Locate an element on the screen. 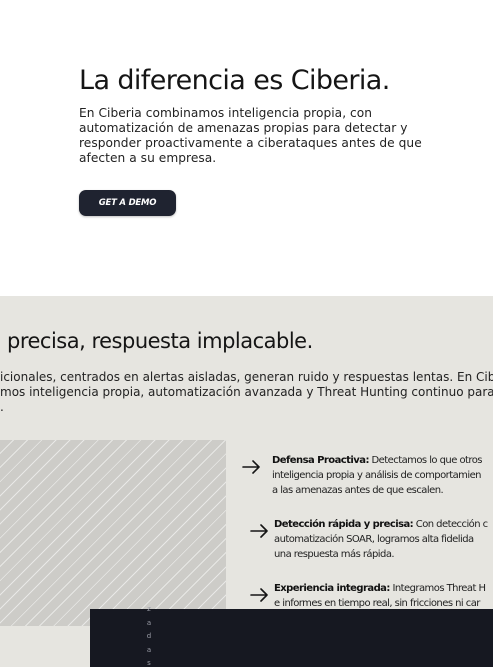  vertical-text: z a d a s is located at coordinates (149, 635).